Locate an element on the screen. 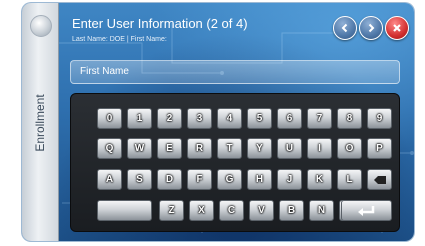 Image resolution: width=425 pixels, height=246 pixels. key-5: 5 is located at coordinates (259, 118).